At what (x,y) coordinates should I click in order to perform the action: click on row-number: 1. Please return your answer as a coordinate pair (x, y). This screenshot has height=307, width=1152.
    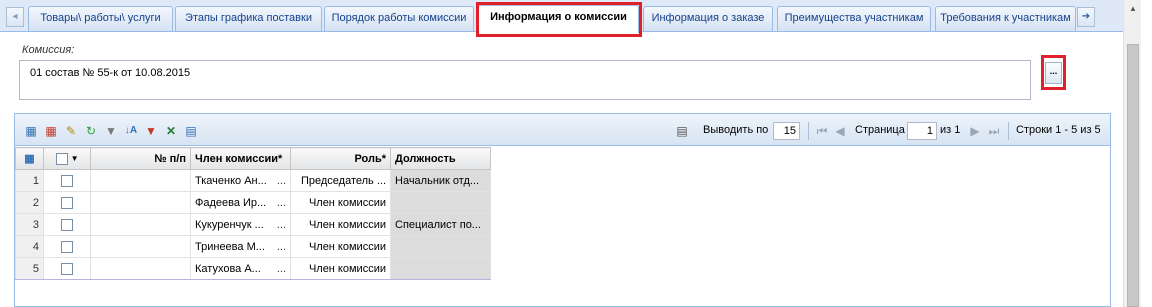
    Looking at the image, I should click on (29, 180).